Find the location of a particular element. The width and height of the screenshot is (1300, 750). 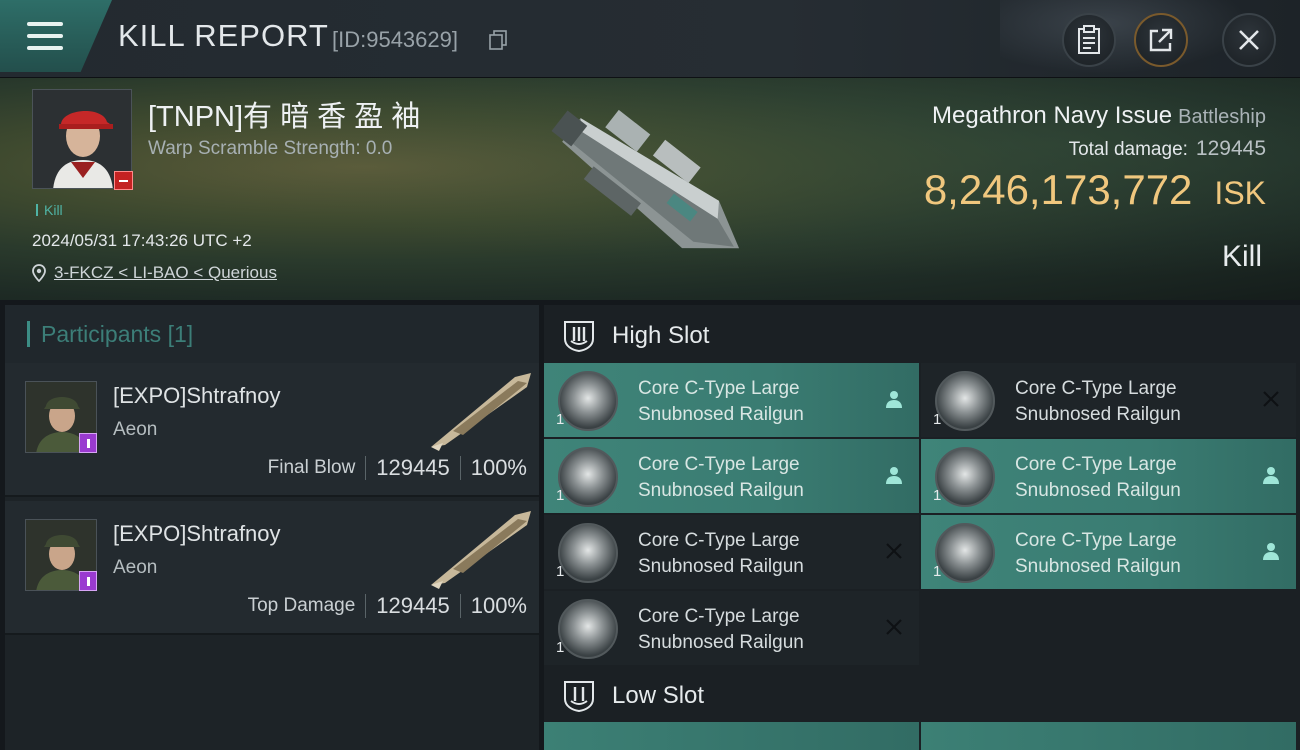

total-damage: Total damage: 129445 is located at coordinates (1167, 149).